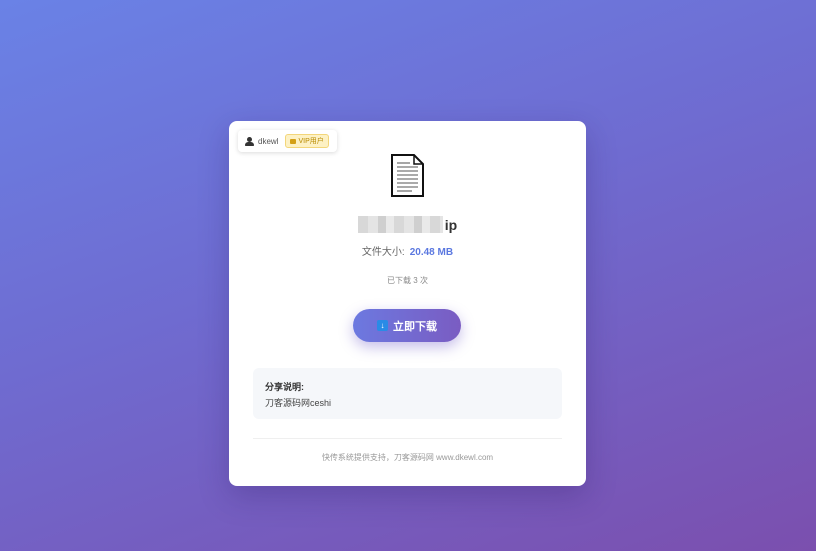 The image size is (816, 551). What do you see at coordinates (311, 141) in the screenshot?
I see `vip-badge-label: VIP用户` at bounding box center [311, 141].